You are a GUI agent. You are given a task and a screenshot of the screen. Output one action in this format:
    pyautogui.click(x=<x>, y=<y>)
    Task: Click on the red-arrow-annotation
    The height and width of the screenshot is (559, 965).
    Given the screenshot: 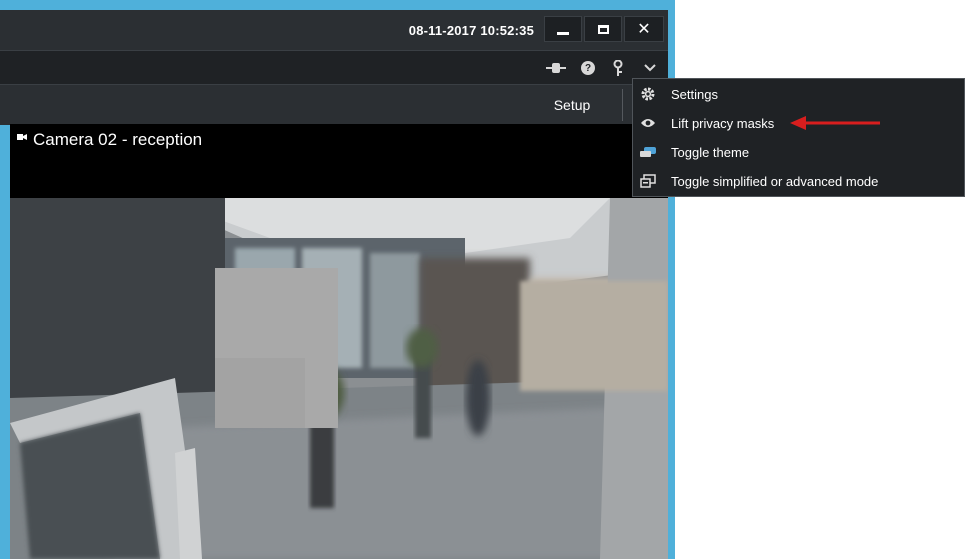 What is the action you would take?
    pyautogui.click(x=835, y=123)
    